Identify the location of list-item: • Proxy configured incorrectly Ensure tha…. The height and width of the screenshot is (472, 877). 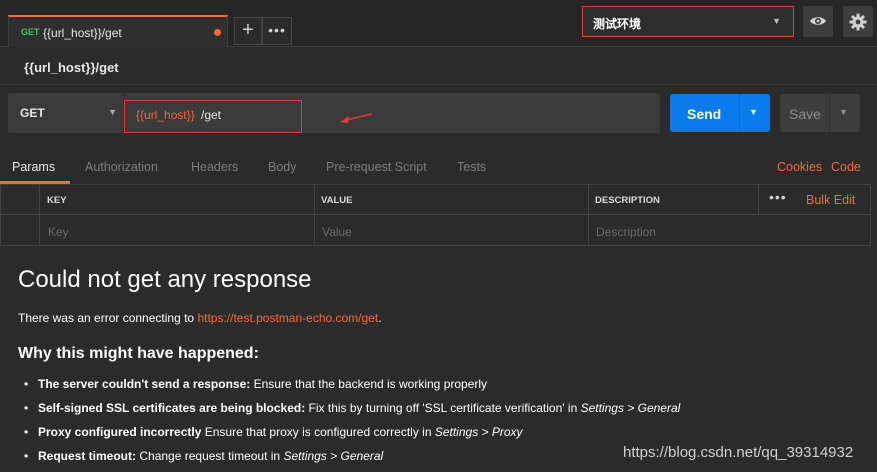
(273, 432).